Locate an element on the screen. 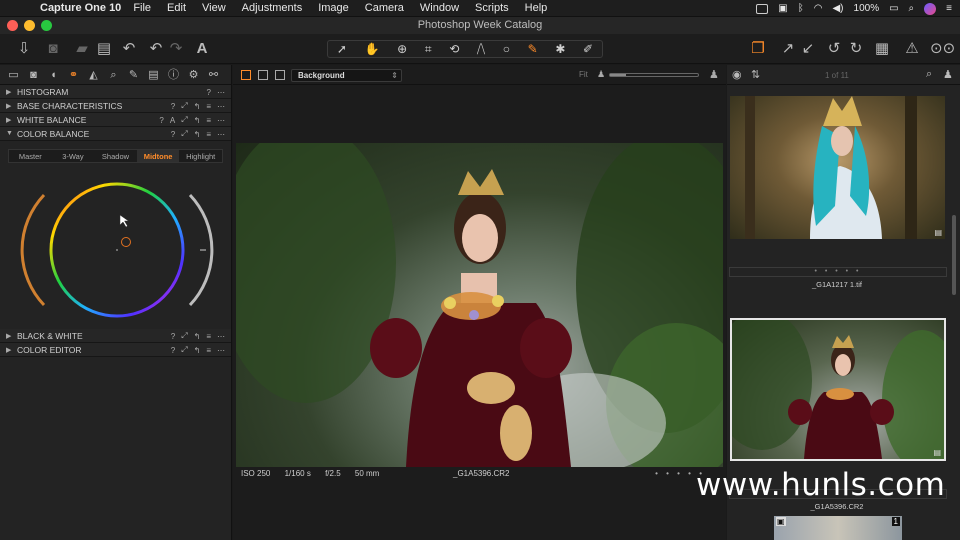  details-tab-icon: ⌕ is located at coordinates (113, 75).